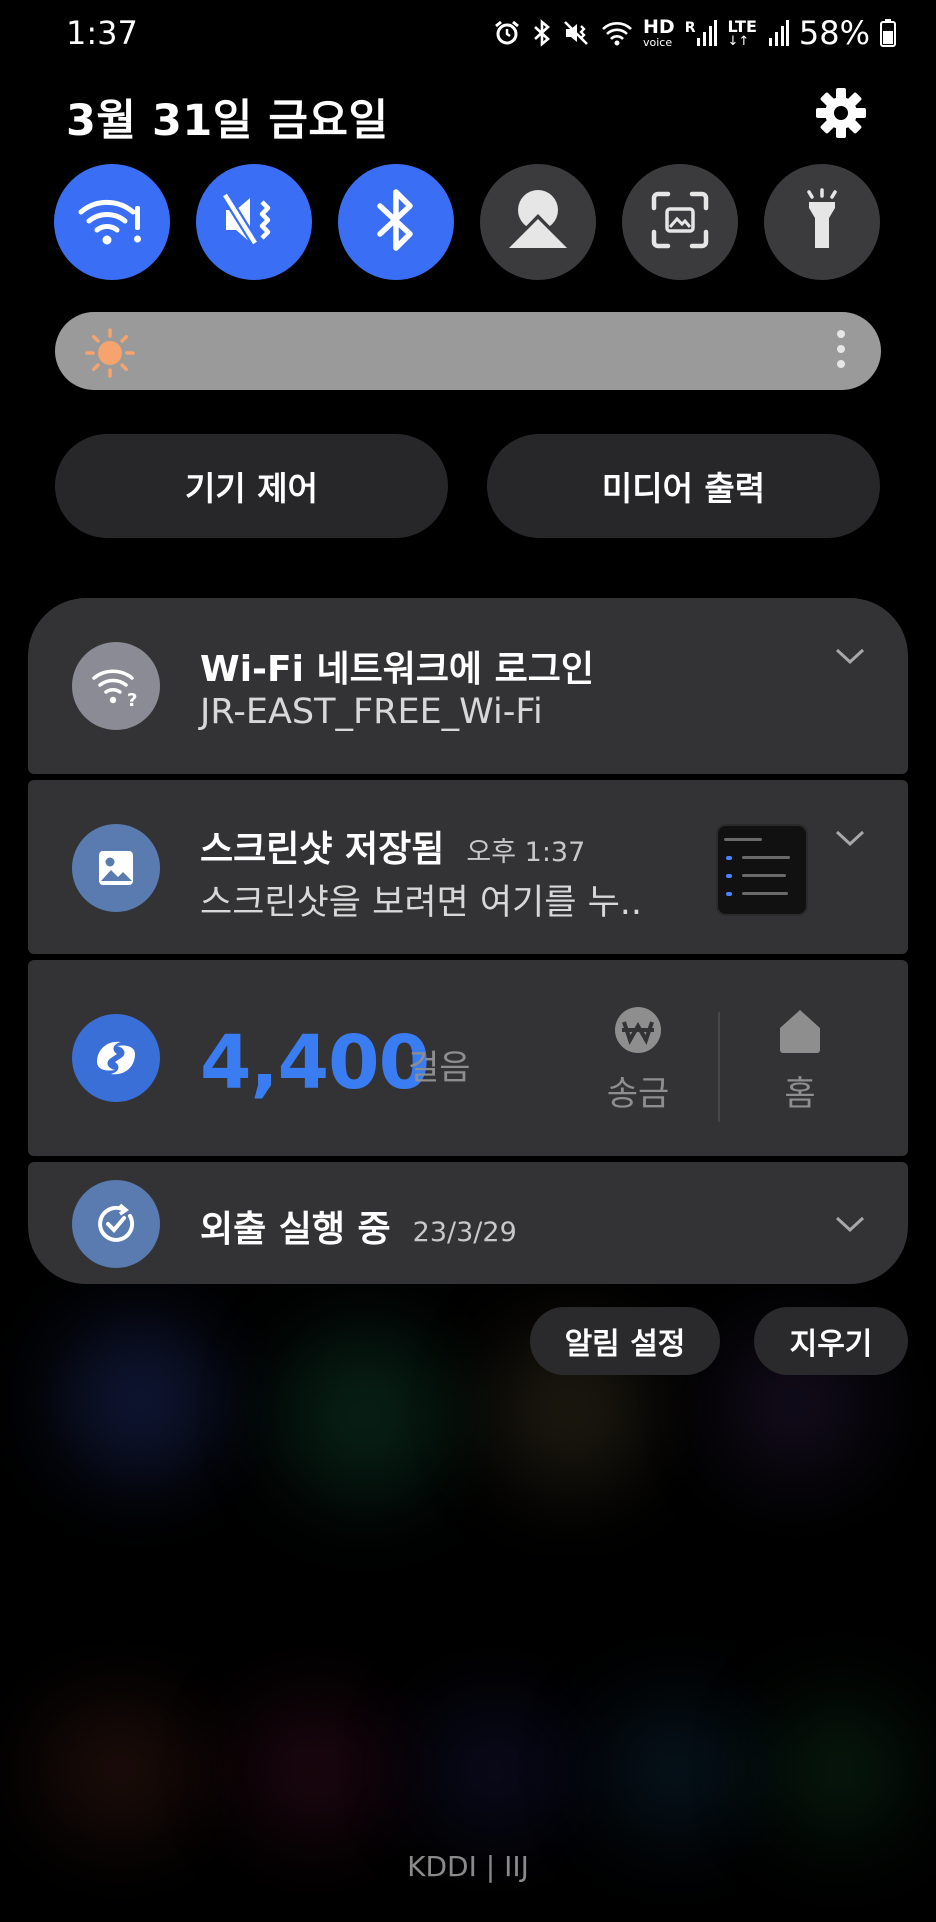 This screenshot has height=1922, width=936. Describe the element at coordinates (800, 1034) in the screenshot. I see `home-icon` at that location.